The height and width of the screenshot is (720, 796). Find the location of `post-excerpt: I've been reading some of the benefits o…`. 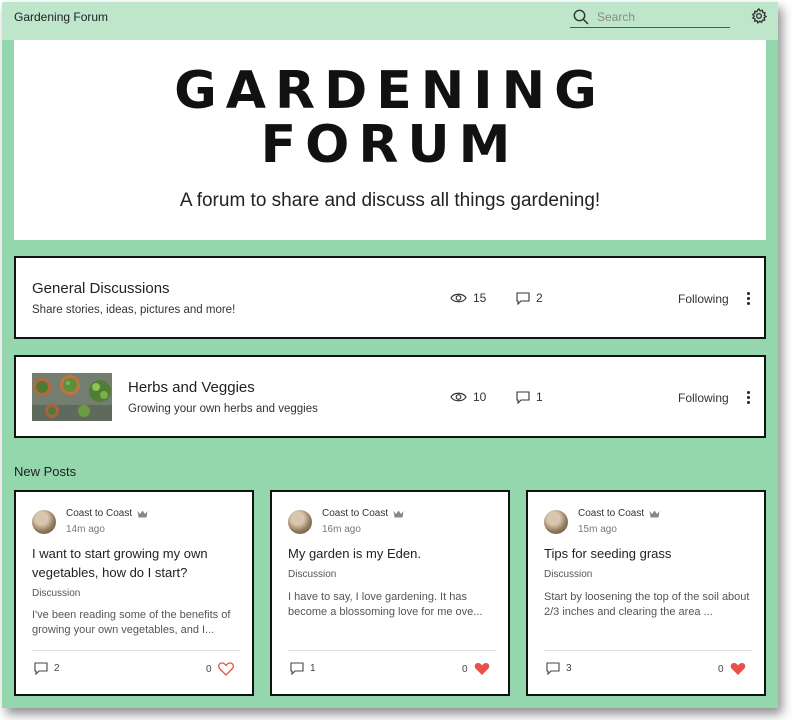

post-excerpt: I've been reading some of the benefits o… is located at coordinates (131, 622).